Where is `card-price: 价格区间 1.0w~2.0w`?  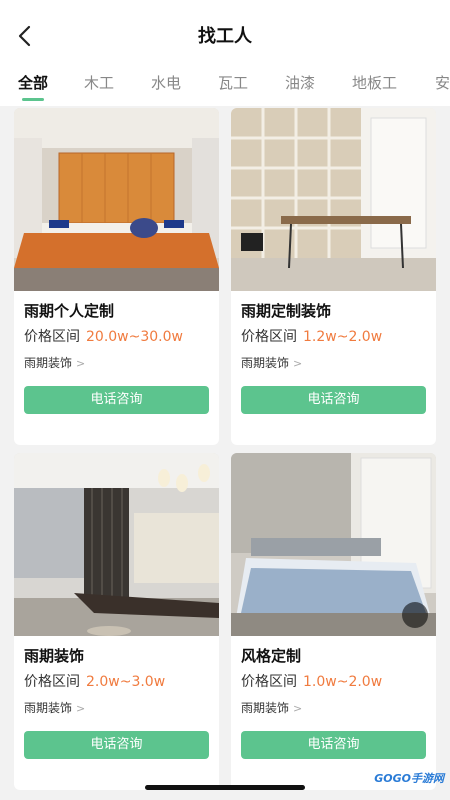 card-price: 价格区间 1.0w~2.0w is located at coordinates (311, 681).